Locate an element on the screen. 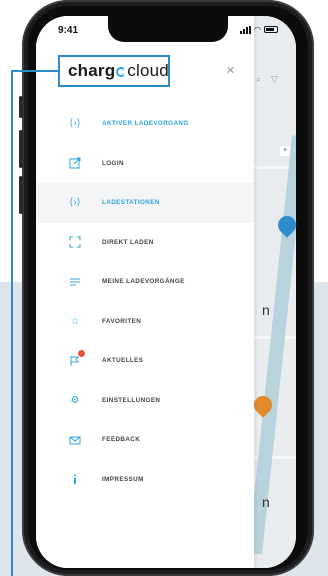 This screenshot has height=576, width=328. menu-item-meine-ladevorgaenge: MEINE LADEVORGÄNGE is located at coordinates (145, 282).